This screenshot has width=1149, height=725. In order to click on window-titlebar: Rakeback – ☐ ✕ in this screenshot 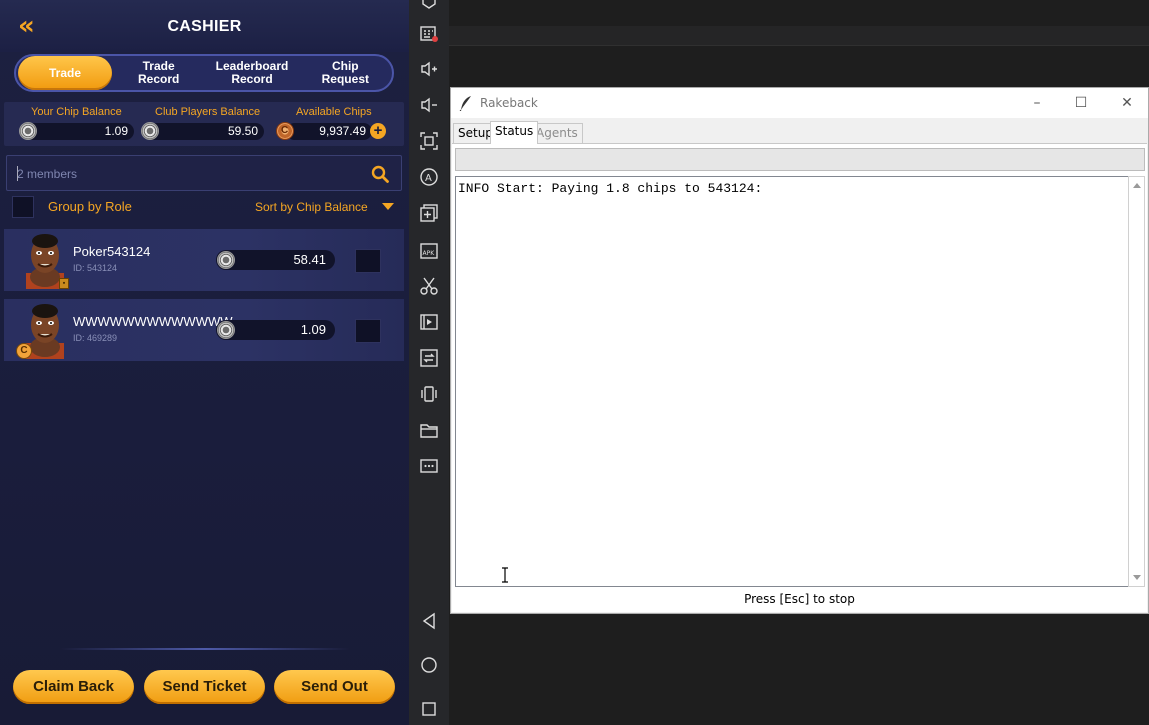, I will do `click(799, 103)`.